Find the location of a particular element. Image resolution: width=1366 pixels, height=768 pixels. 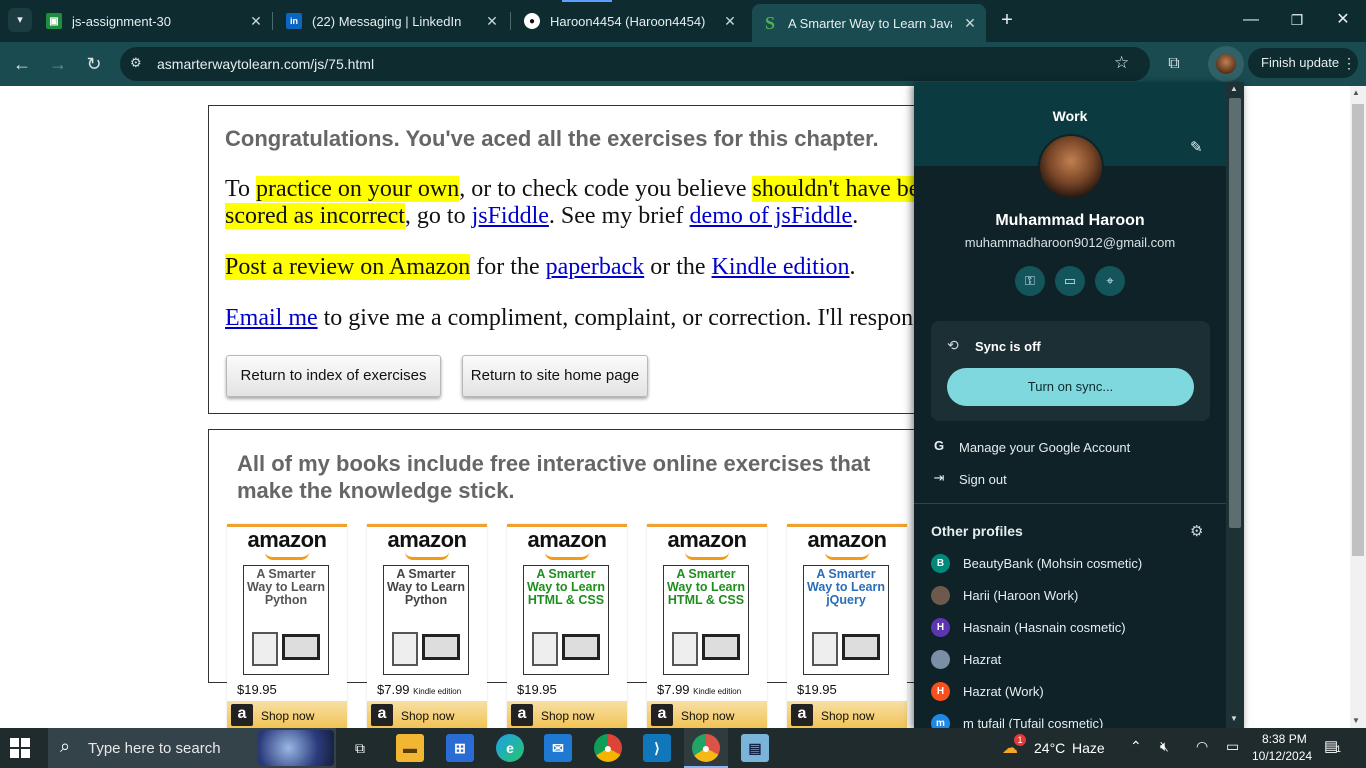

reload-icon: ↻ is located at coordinates (94, 64).